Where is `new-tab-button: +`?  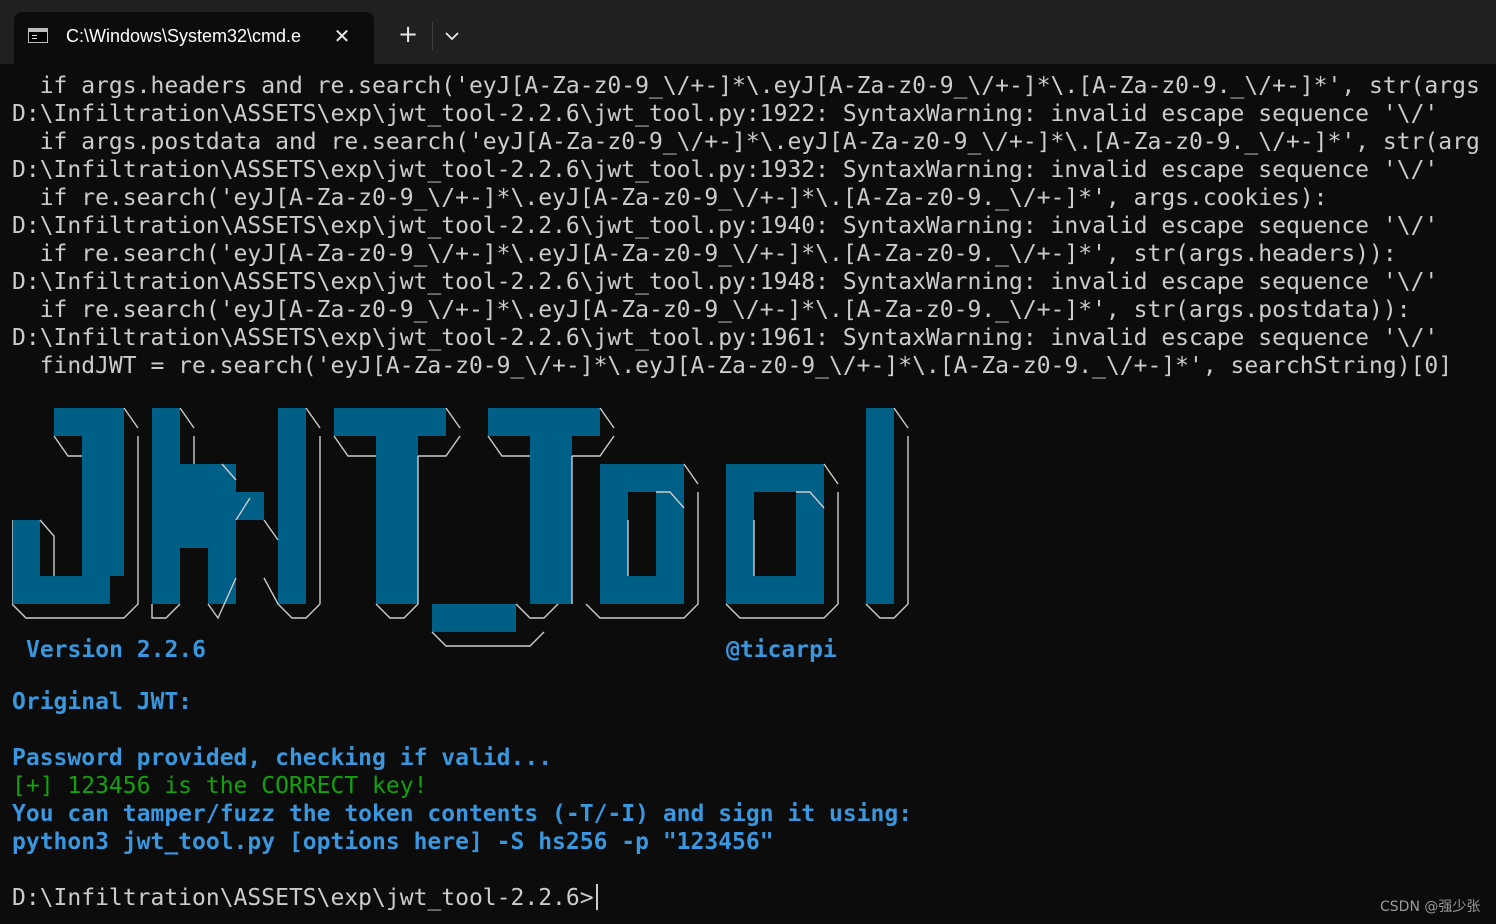 new-tab-button: + is located at coordinates (408, 34).